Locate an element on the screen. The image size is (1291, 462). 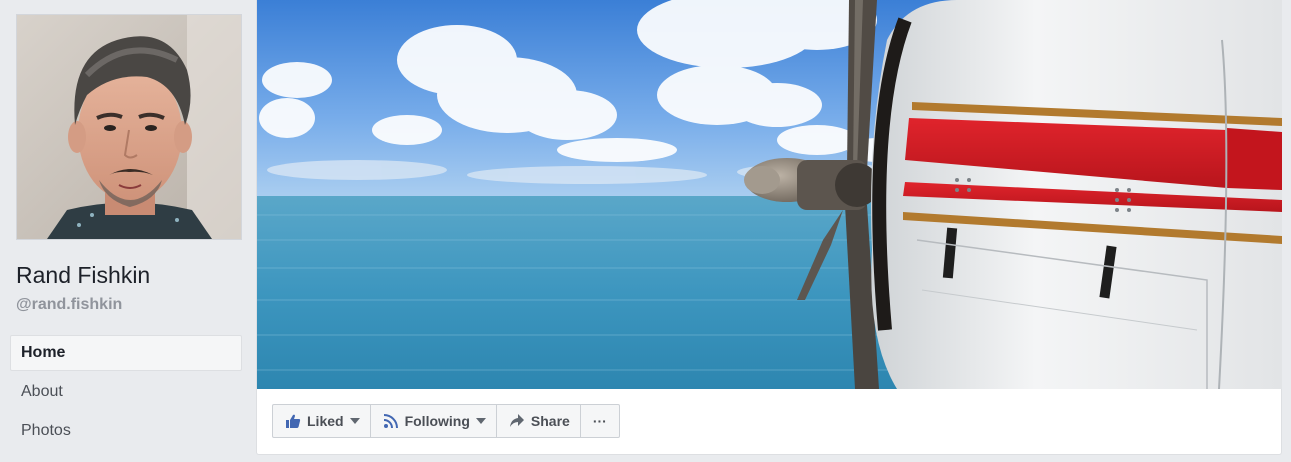
more-dots-icon: ··· is located at coordinates (599, 421).